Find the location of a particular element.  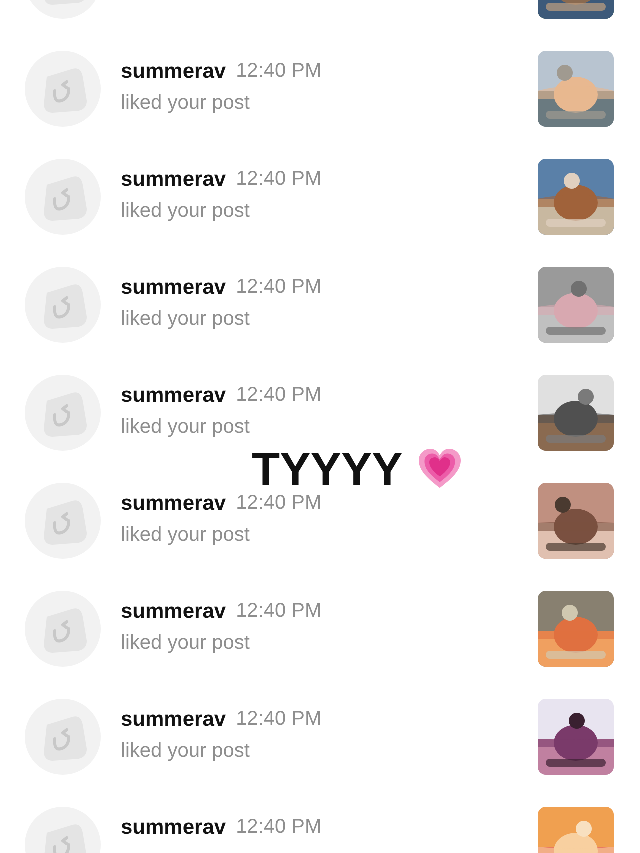

caption-text: TYYYY is located at coordinates (327, 469).